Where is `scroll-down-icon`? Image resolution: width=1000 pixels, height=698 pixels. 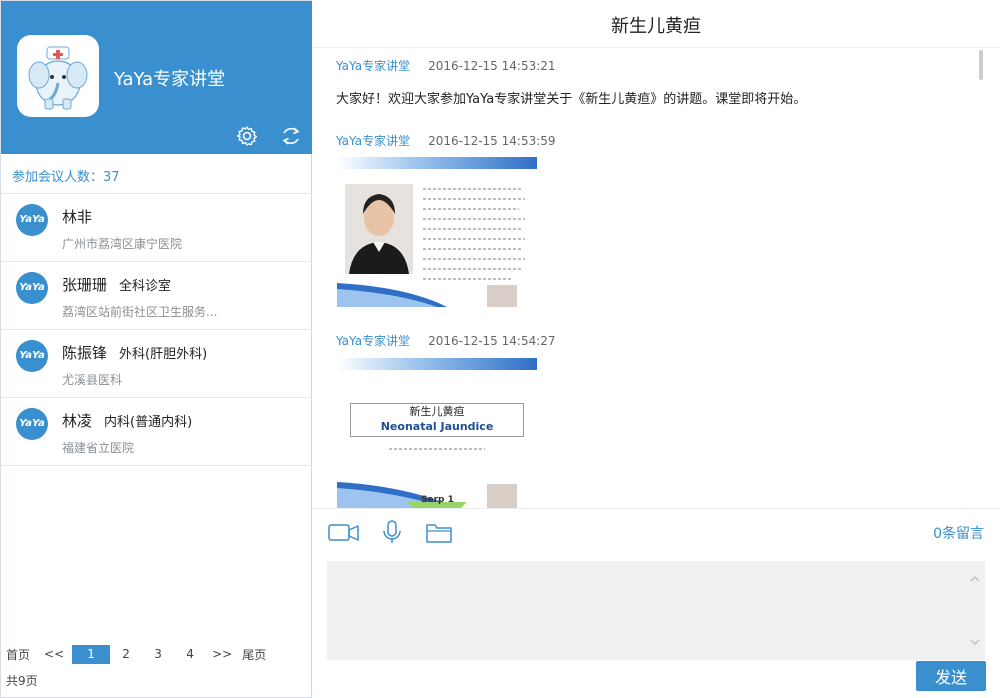
scroll-down-icon is located at coordinates (975, 642).